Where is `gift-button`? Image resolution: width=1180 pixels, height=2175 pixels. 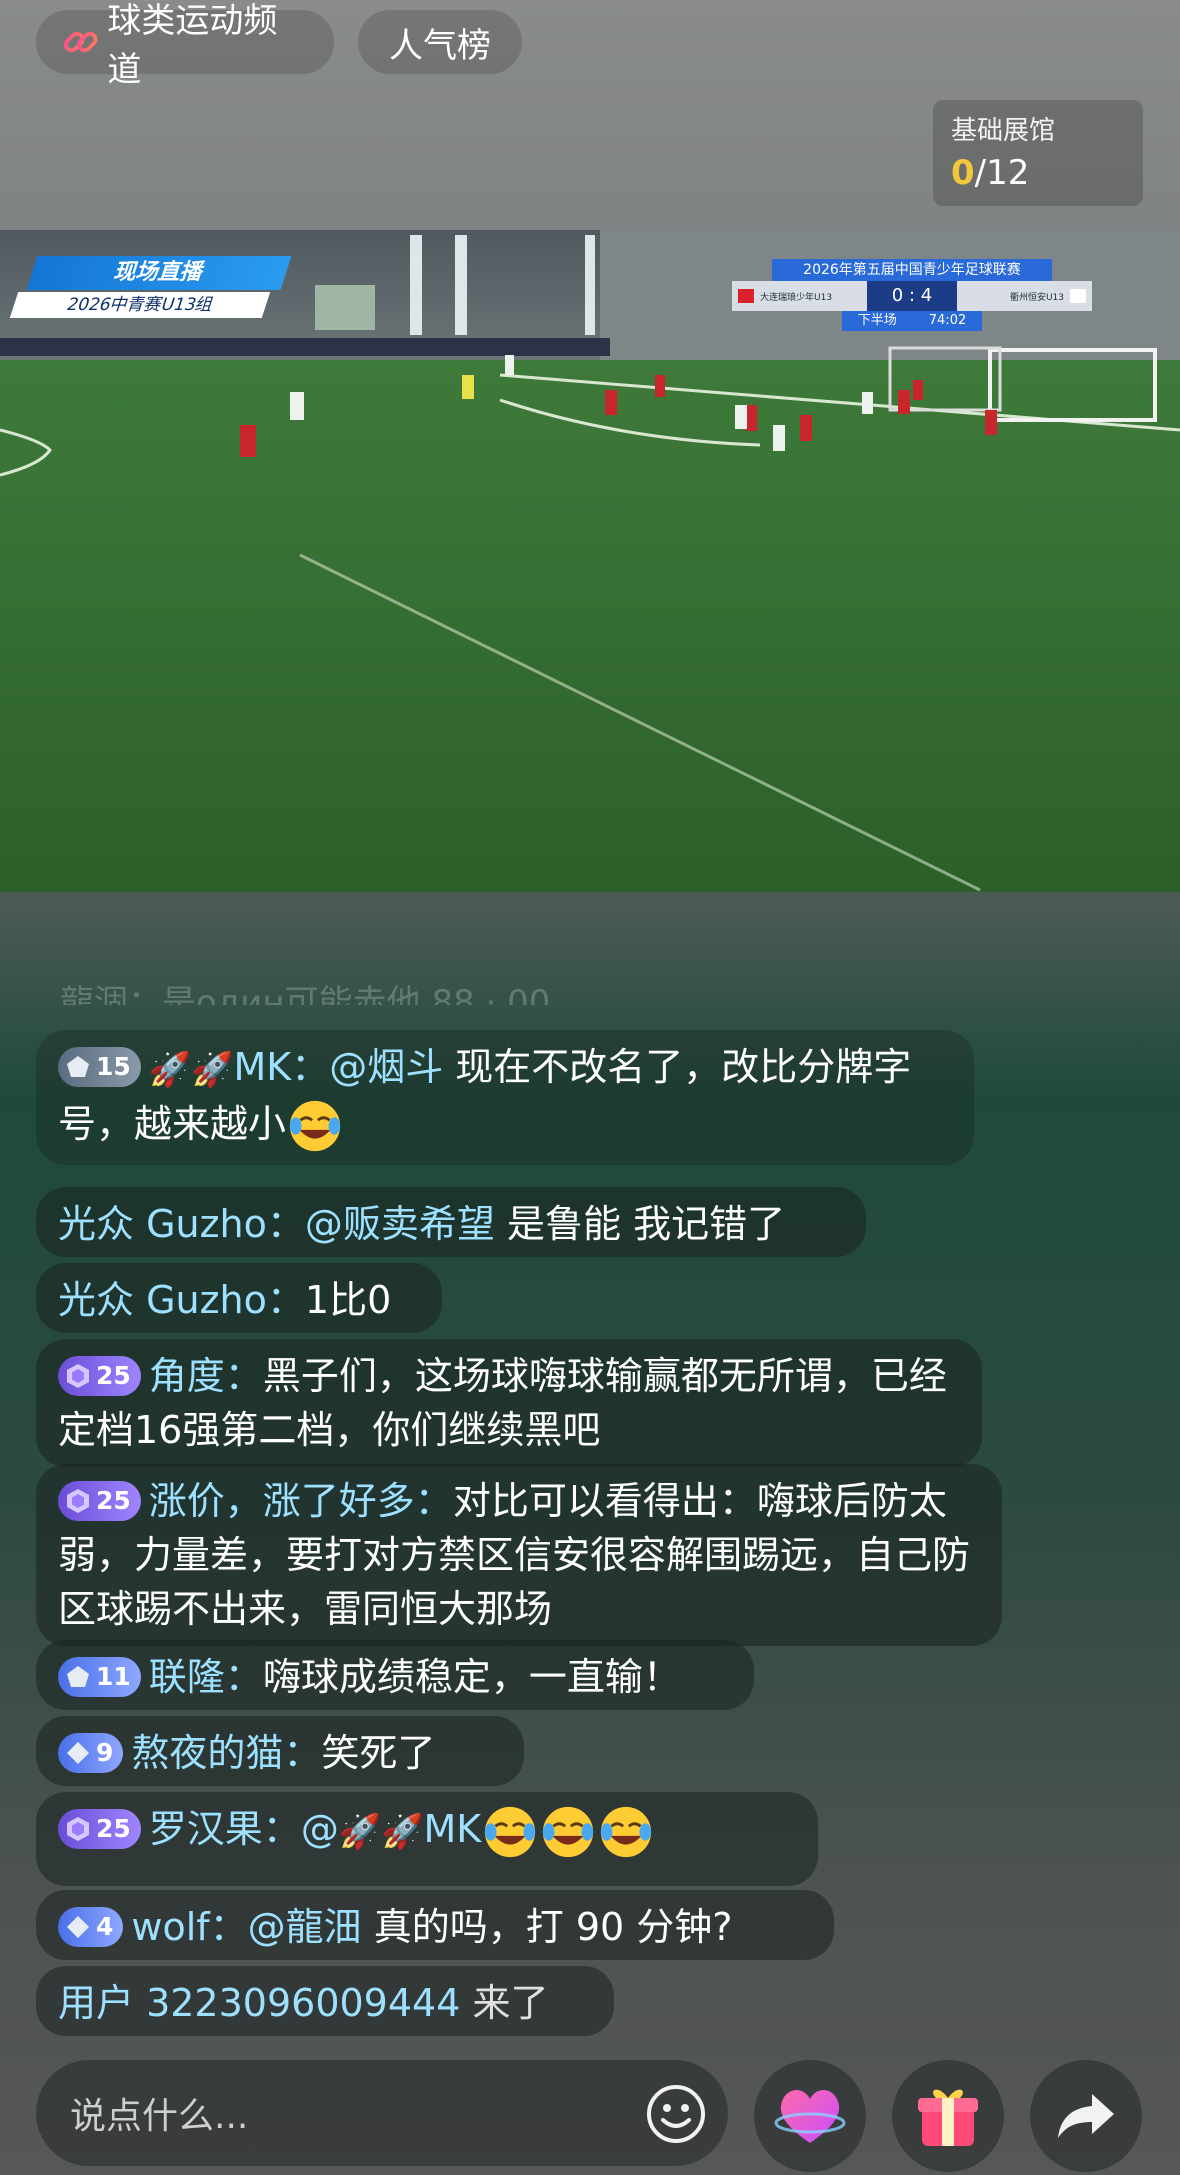 gift-button is located at coordinates (948, 2116).